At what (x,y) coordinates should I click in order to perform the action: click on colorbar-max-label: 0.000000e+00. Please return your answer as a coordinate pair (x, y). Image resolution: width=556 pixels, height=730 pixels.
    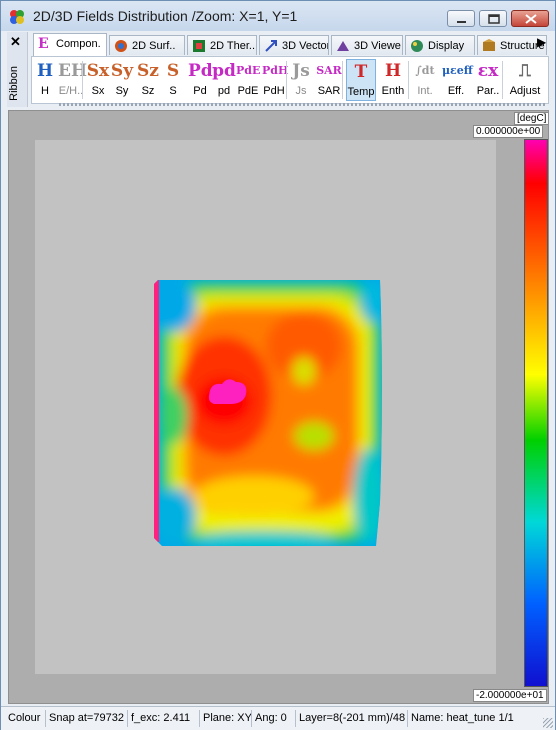
    Looking at the image, I should click on (508, 131).